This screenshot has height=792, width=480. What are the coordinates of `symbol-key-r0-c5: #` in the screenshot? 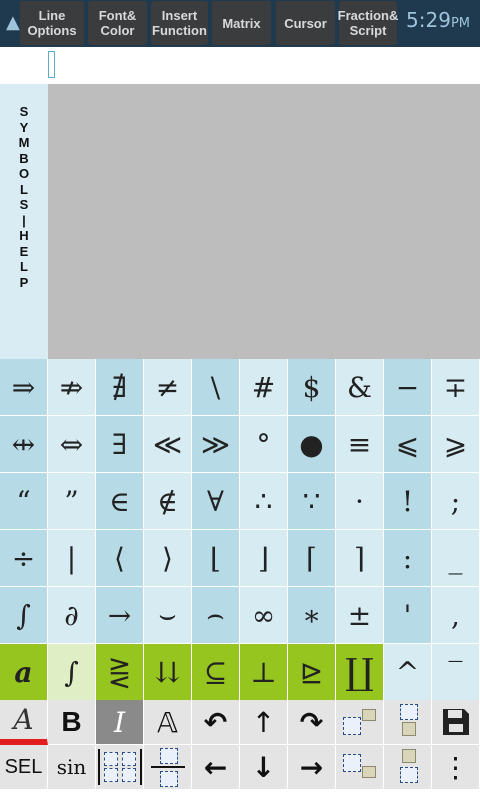 It's located at (264, 387).